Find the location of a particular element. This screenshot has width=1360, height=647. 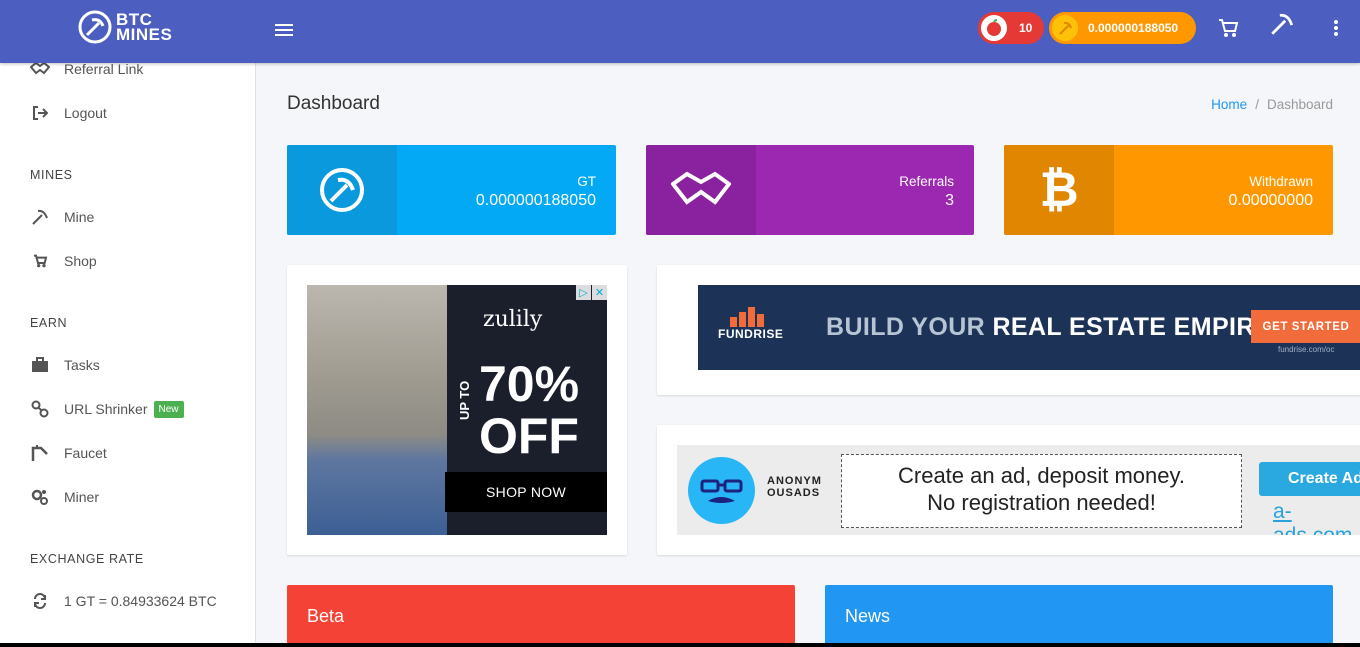

sidebar-item-miner: Miner is located at coordinates (64, 497).